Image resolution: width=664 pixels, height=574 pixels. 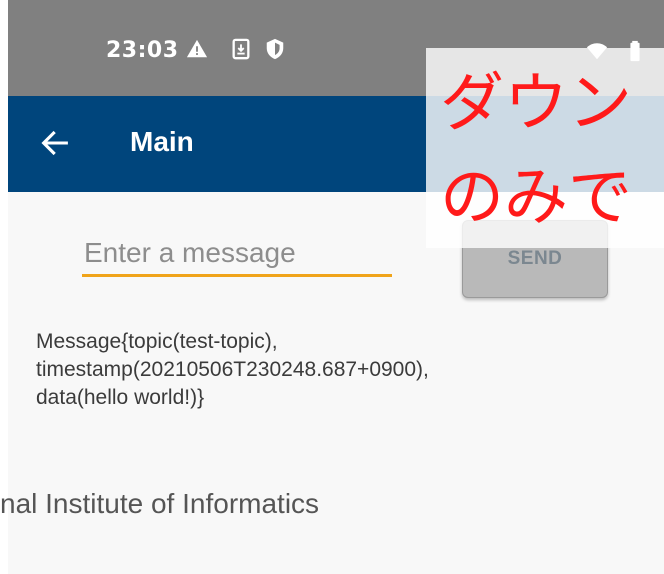 I want to click on message-log-line: timestamp(20210506T230248.687+0900),, so click(x=232, y=369).